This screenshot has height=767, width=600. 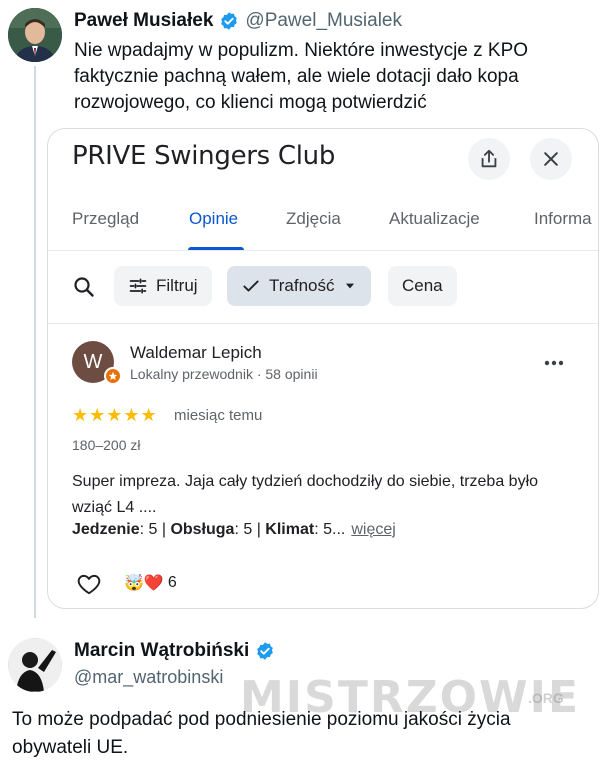 What do you see at coordinates (323, 323) in the screenshot?
I see `divider` at bounding box center [323, 323].